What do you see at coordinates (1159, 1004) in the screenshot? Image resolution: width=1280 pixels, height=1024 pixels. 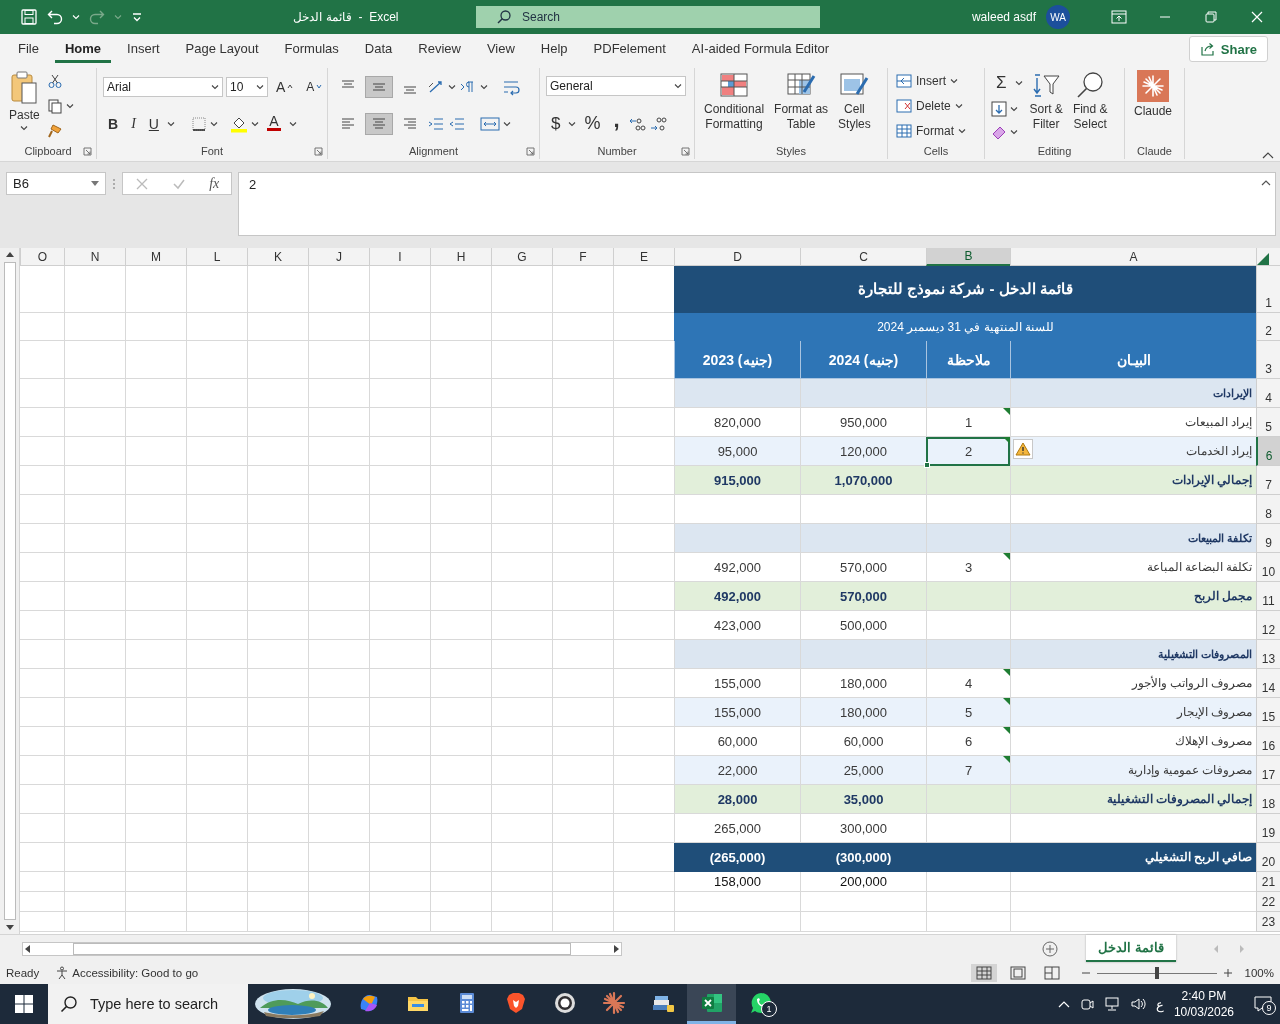 I see `input-language: ع` at bounding box center [1159, 1004].